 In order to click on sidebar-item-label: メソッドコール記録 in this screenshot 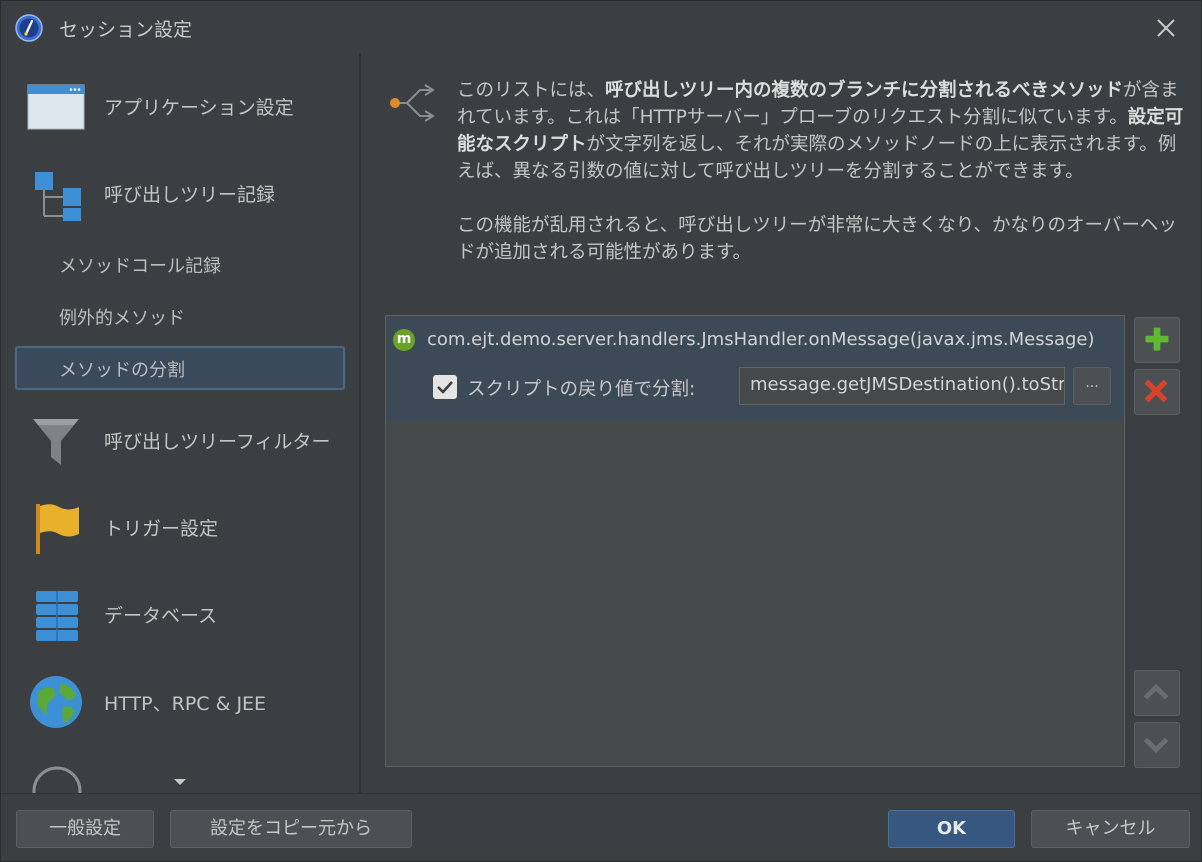, I will do `click(140, 266)`.